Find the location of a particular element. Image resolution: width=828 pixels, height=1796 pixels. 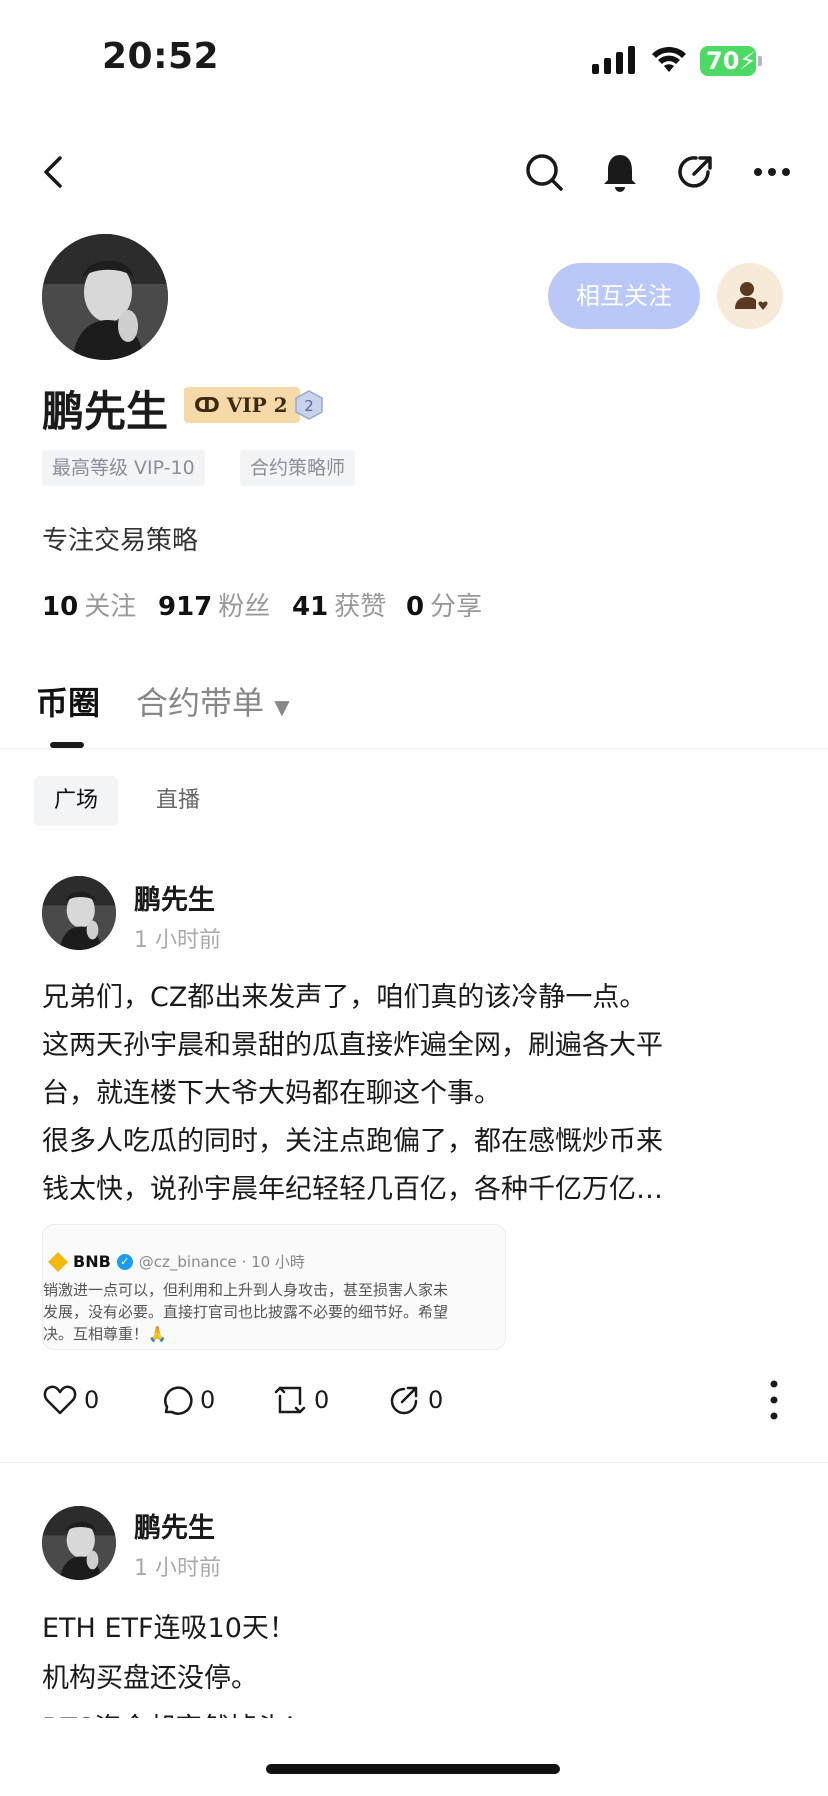

vip-badge: ↀ VIP 2 is located at coordinates (242, 405).